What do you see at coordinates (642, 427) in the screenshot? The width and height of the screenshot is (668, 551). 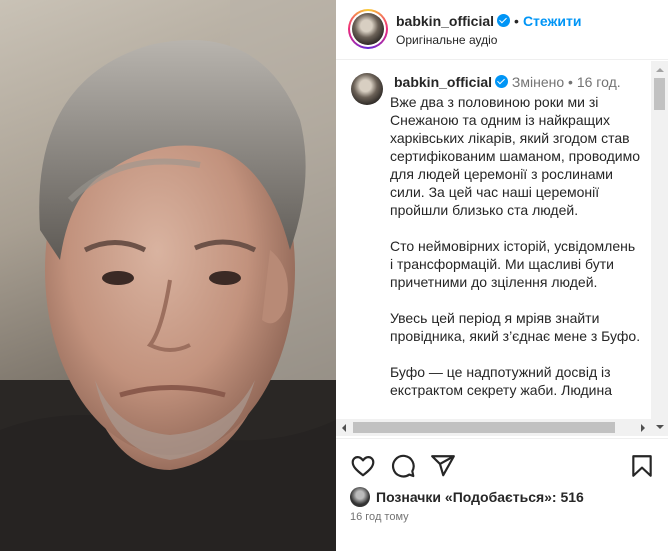 I see `scroll-right-arrow-icon` at bounding box center [642, 427].